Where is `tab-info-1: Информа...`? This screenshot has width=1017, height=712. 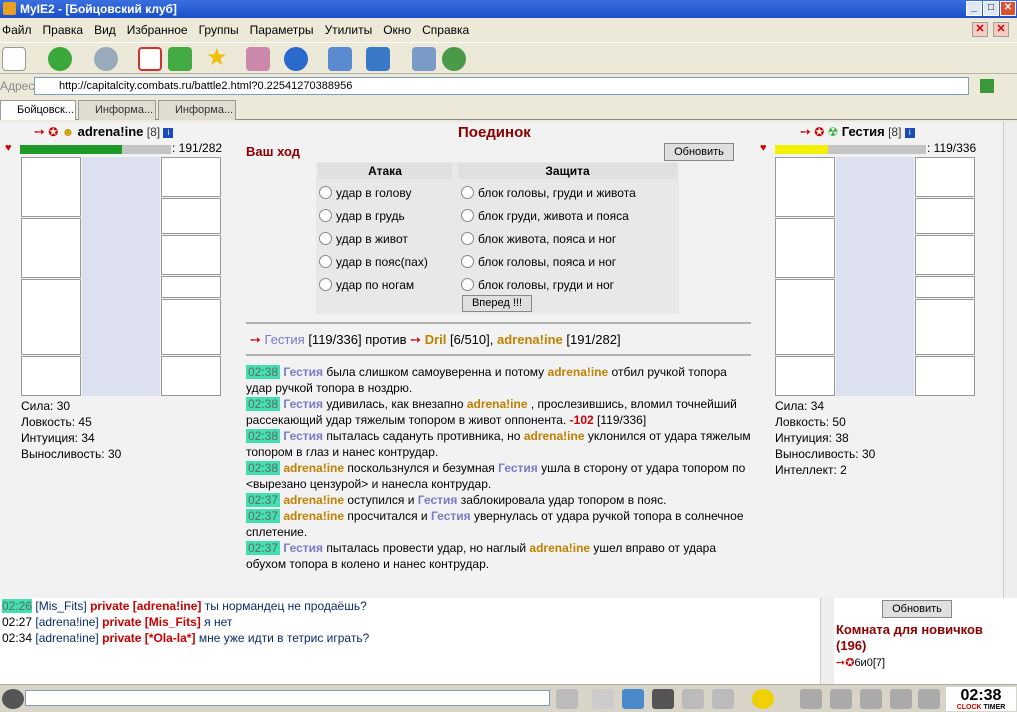
tab-info-1: Информа... is located at coordinates (117, 110).